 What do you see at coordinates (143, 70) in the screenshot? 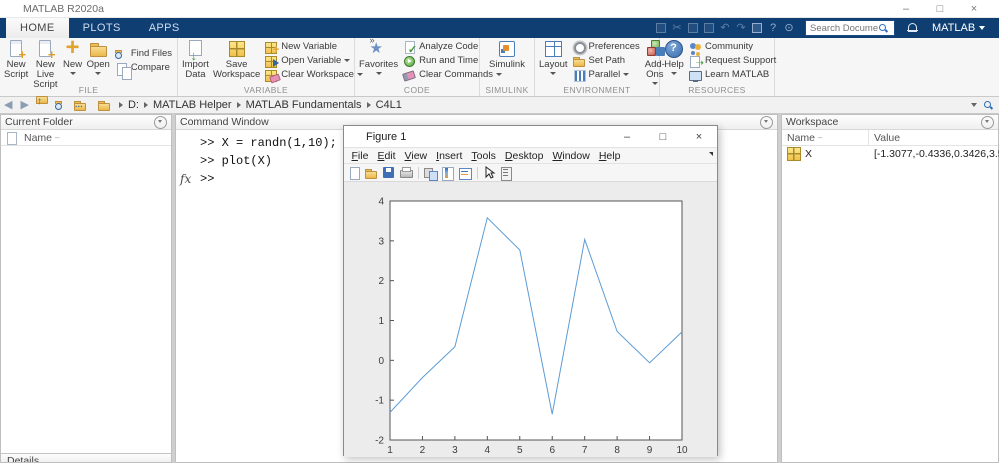
I see `compare-button: Compare` at bounding box center [143, 70].